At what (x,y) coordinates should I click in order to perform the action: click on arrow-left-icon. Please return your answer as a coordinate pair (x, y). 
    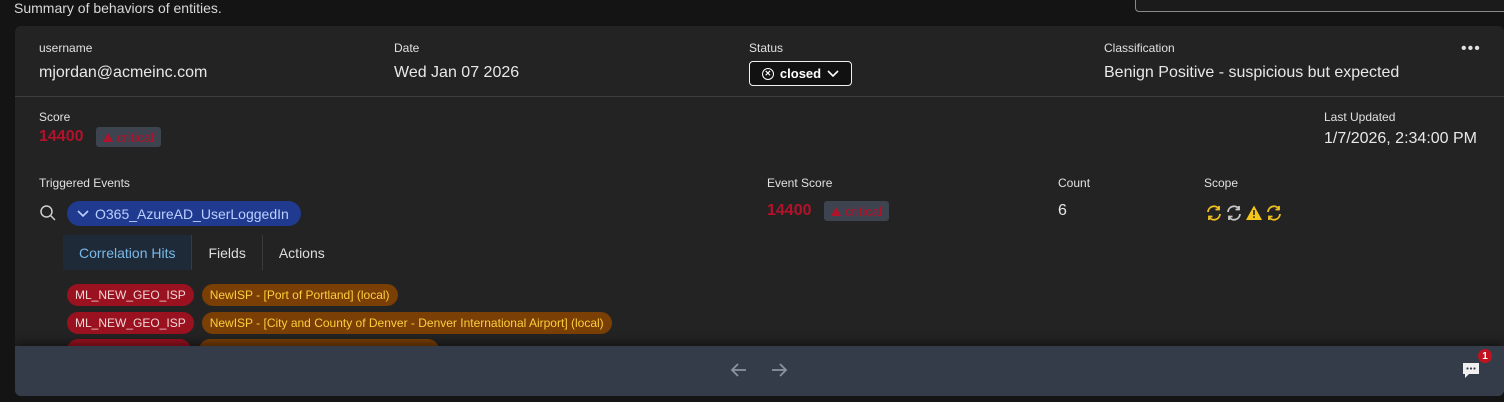
    Looking at the image, I should click on (739, 370).